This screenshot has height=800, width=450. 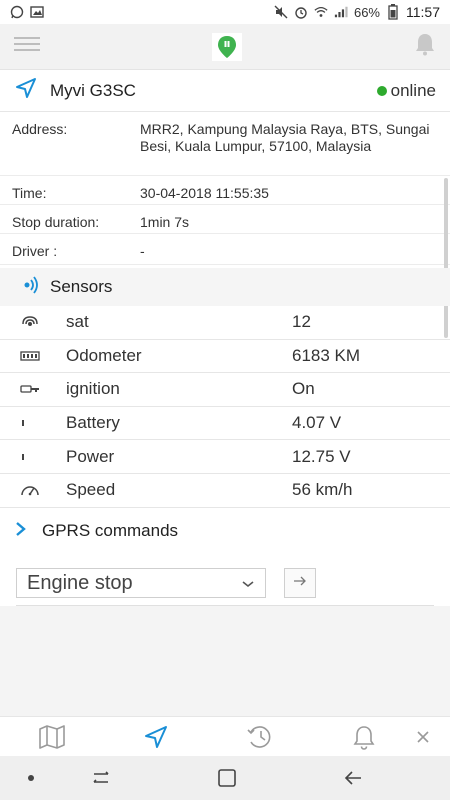 I want to click on app-bar, so click(x=225, y=47).